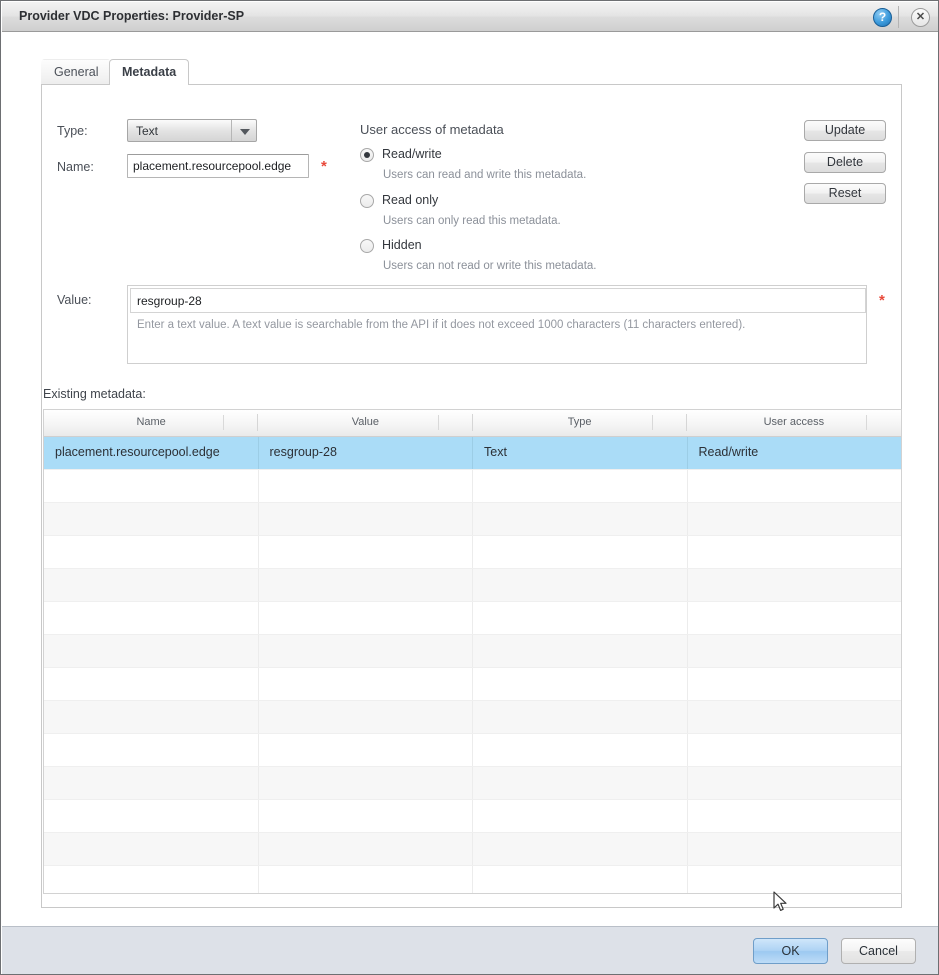 Image resolution: width=939 pixels, height=975 pixels. Describe the element at coordinates (845, 162) in the screenshot. I see `delete-button: Delete` at that location.